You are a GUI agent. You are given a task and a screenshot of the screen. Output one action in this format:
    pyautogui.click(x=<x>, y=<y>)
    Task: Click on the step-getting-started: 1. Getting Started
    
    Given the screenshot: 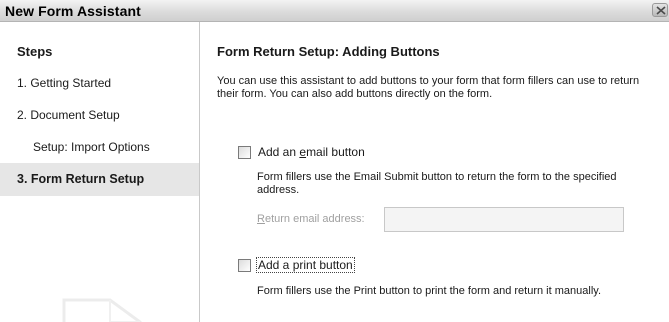 What is the action you would take?
    pyautogui.click(x=64, y=83)
    